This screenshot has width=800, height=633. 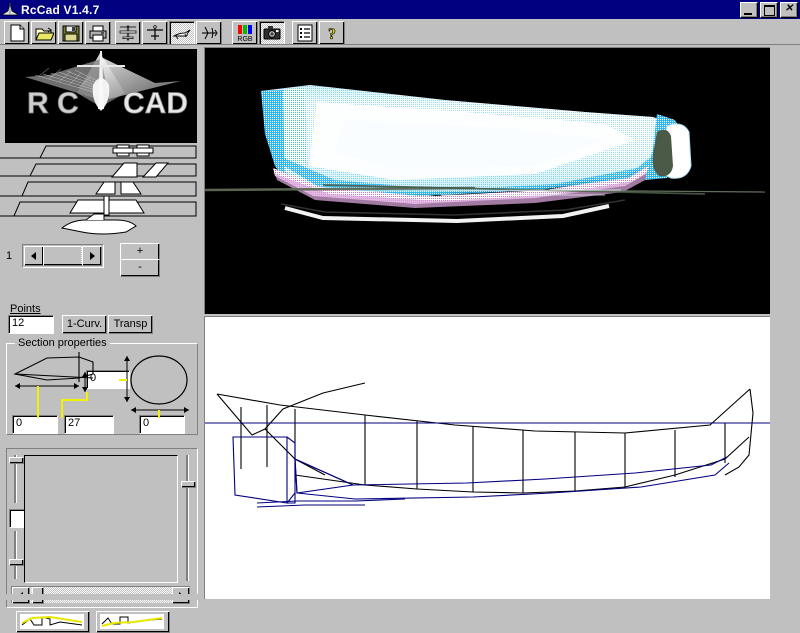 I want to click on curve-editor-canvas, so click(x=101, y=519).